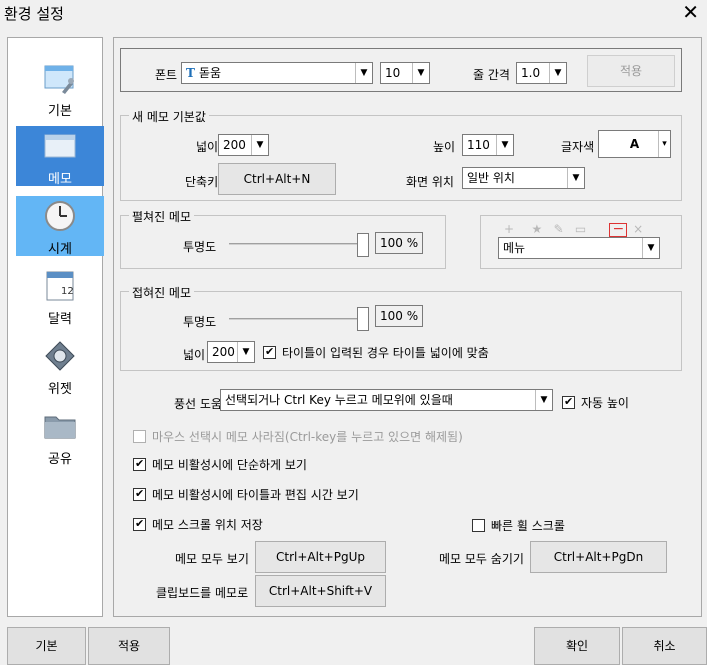 This screenshot has width=707, height=665. Describe the element at coordinates (212, 559) in the screenshot. I see `show-all-label: 메모 모두 보기` at that location.